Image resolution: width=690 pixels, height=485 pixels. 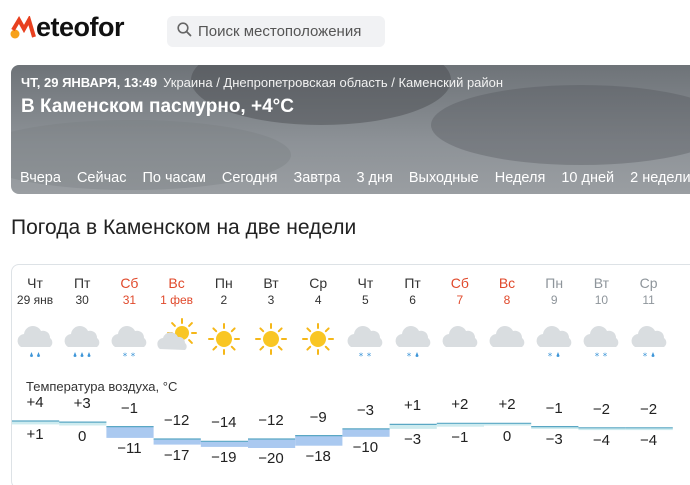 What do you see at coordinates (35, 435) in the screenshot?
I see `temp-min: +1` at bounding box center [35, 435].